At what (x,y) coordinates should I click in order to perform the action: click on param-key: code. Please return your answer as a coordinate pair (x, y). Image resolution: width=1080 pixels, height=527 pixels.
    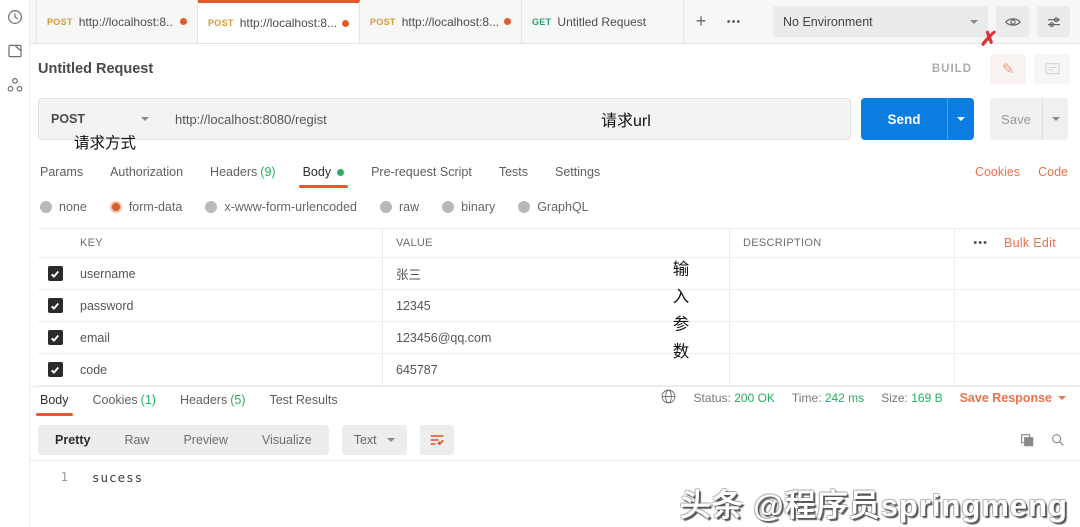
    Looking at the image, I should click on (227, 369).